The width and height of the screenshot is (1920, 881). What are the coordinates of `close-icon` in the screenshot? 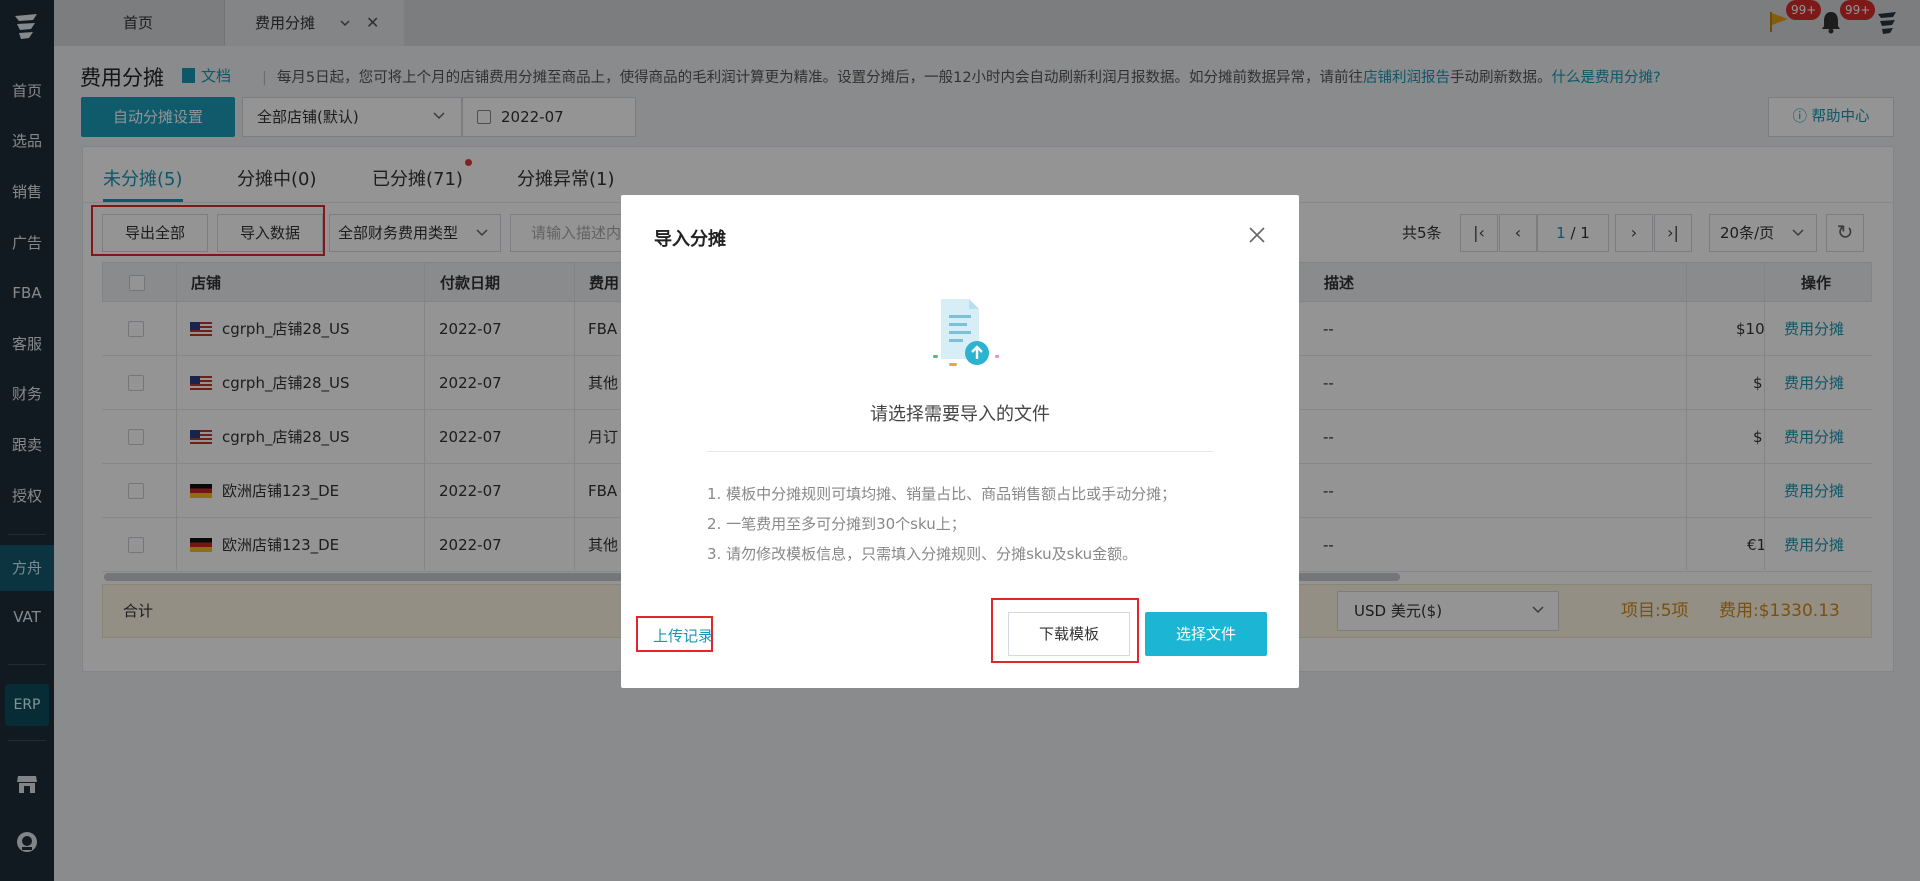 It's located at (1257, 235).